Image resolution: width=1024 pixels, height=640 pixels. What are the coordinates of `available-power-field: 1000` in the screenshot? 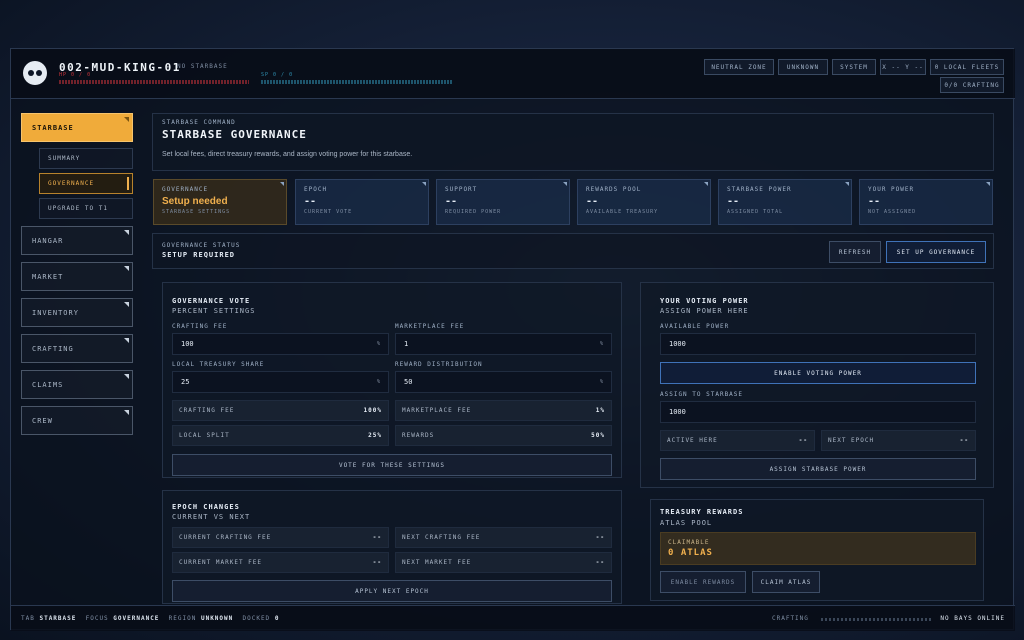 It's located at (818, 344).